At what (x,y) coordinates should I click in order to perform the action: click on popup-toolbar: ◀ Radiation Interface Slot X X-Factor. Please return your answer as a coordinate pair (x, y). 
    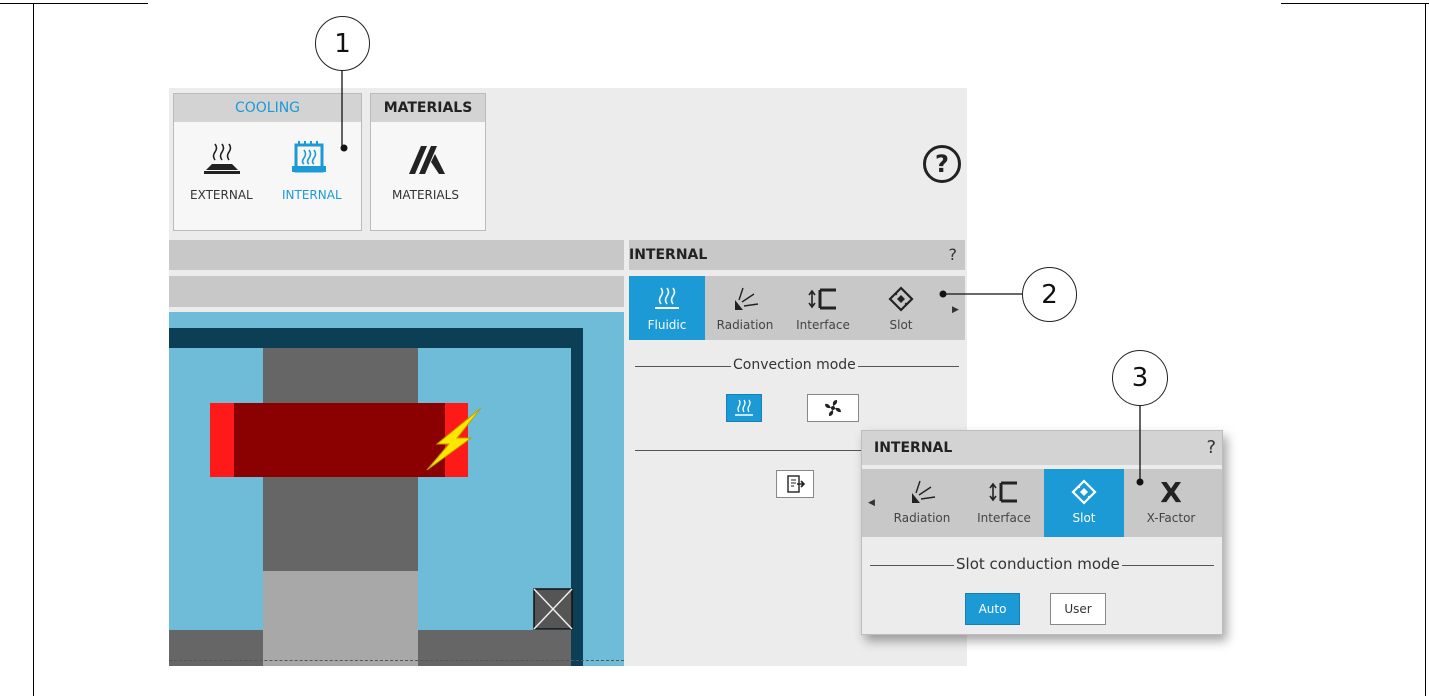
    Looking at the image, I should click on (1042, 503).